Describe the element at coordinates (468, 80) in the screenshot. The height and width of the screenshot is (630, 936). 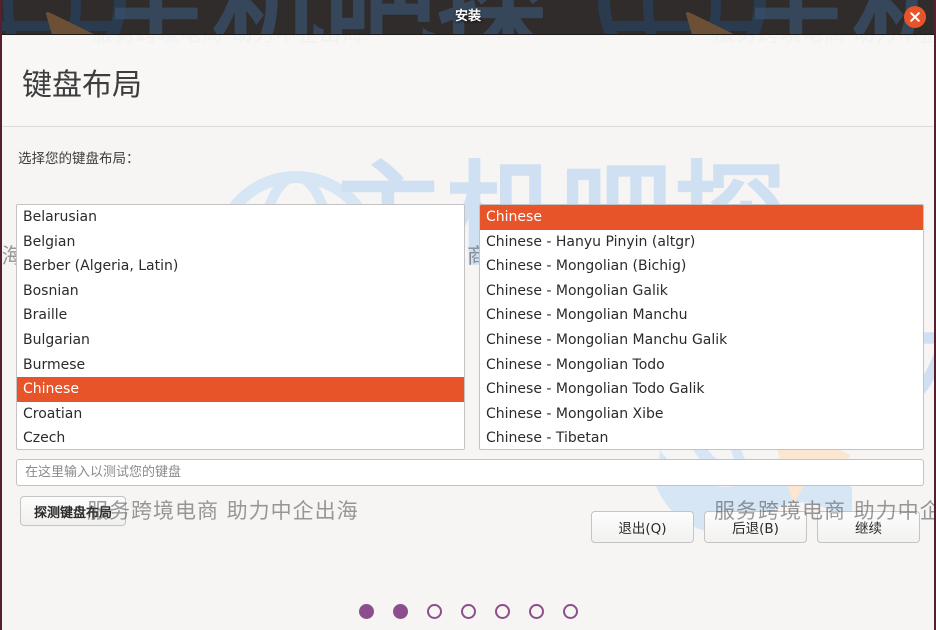
I see `page-header: 键盘布局` at that location.